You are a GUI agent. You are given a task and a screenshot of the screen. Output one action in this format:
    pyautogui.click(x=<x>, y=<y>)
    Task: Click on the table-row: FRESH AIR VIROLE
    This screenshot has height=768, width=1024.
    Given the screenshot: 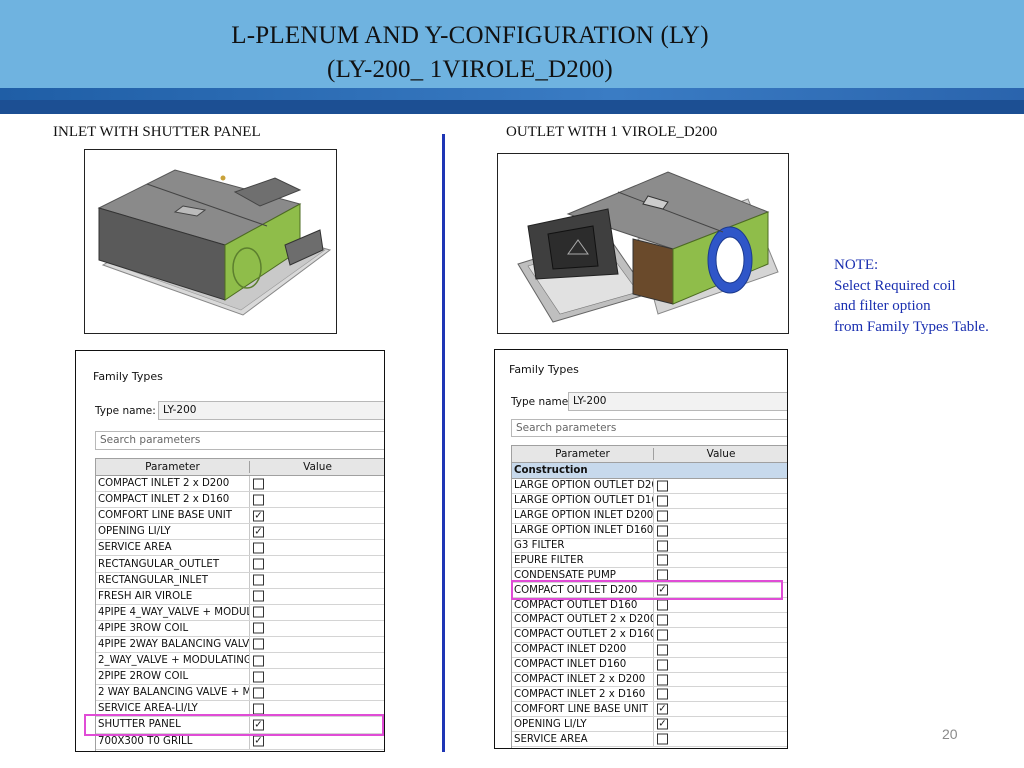 What is the action you would take?
    pyautogui.click(x=240, y=596)
    